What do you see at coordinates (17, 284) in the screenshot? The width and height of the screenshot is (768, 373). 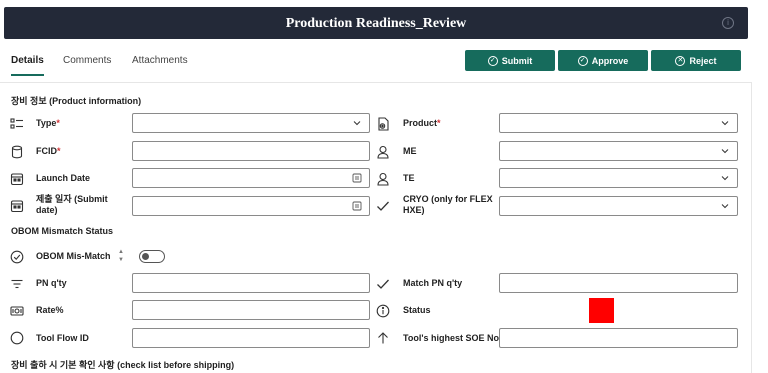 I see `filter-lines-icon` at bounding box center [17, 284].